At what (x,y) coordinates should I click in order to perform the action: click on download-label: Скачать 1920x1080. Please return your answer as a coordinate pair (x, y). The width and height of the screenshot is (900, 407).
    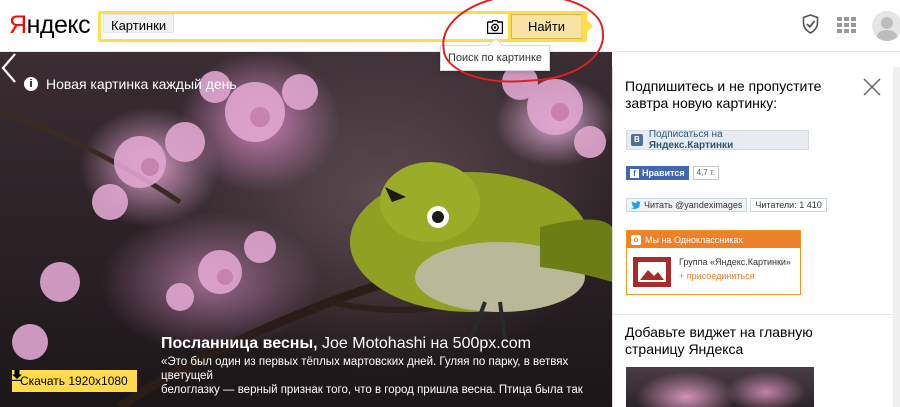
    Looking at the image, I should click on (74, 381).